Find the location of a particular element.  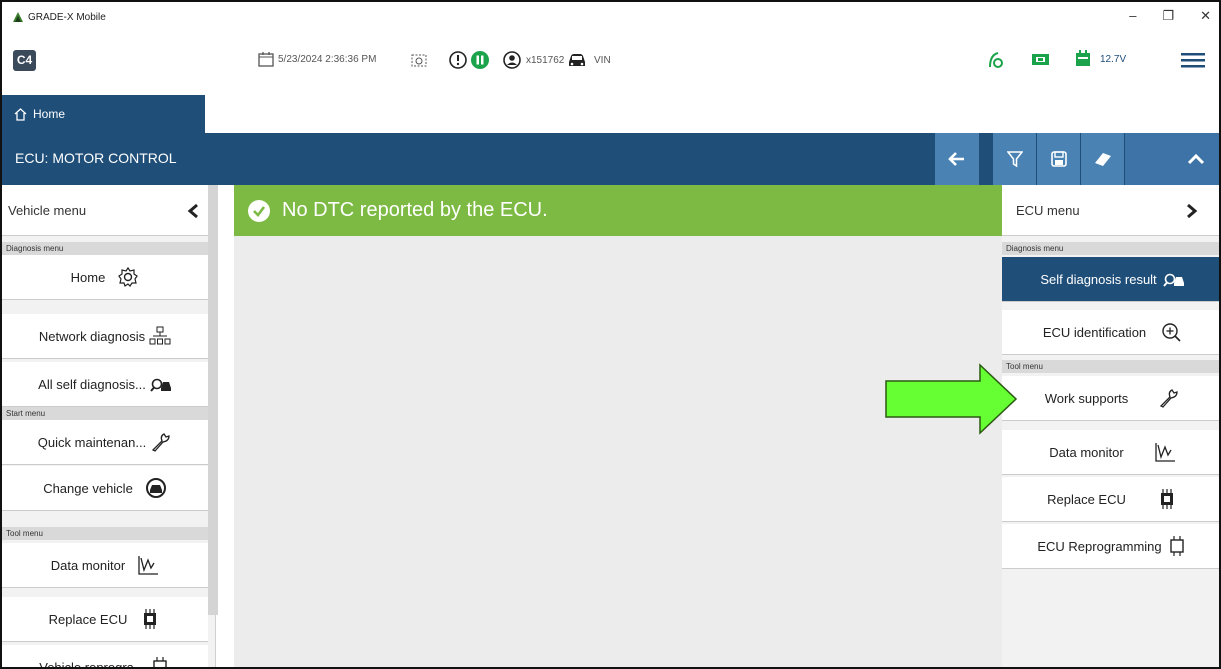

battery-icon is located at coordinates (1040, 59).